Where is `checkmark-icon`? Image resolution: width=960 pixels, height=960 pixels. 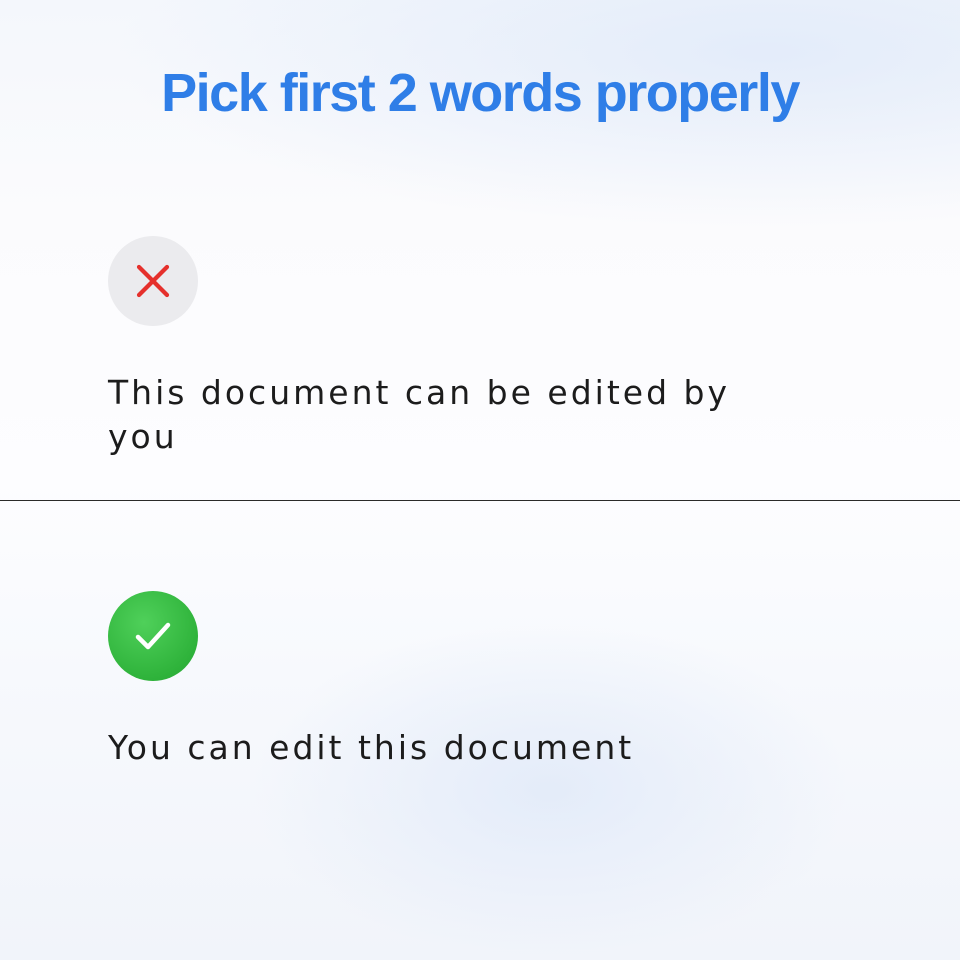
checkmark-icon is located at coordinates (153, 636).